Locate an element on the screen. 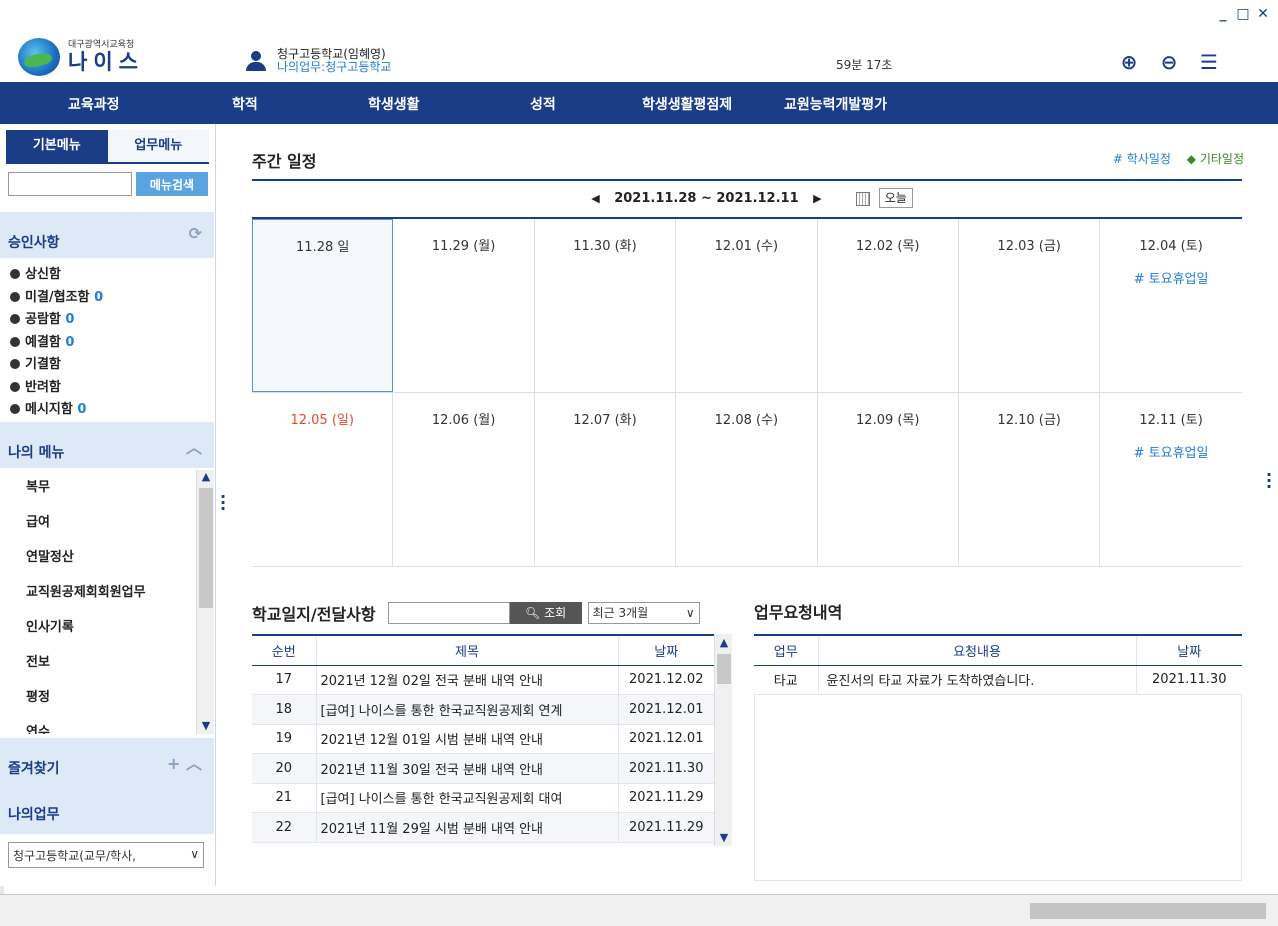 The image size is (1278, 926). log-scrollbar: ▲ ▼ is located at coordinates (723, 740).